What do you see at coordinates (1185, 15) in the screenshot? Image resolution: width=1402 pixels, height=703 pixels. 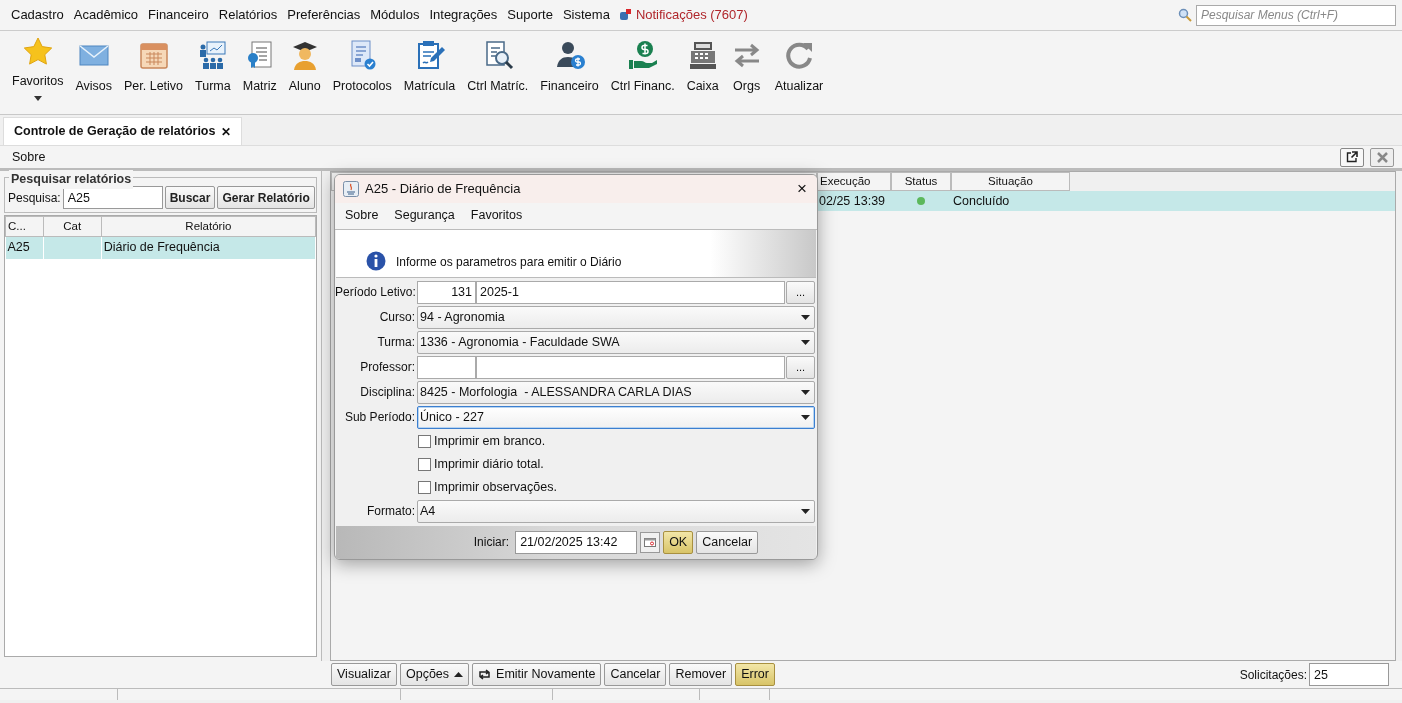 I see `search-icon` at bounding box center [1185, 15].